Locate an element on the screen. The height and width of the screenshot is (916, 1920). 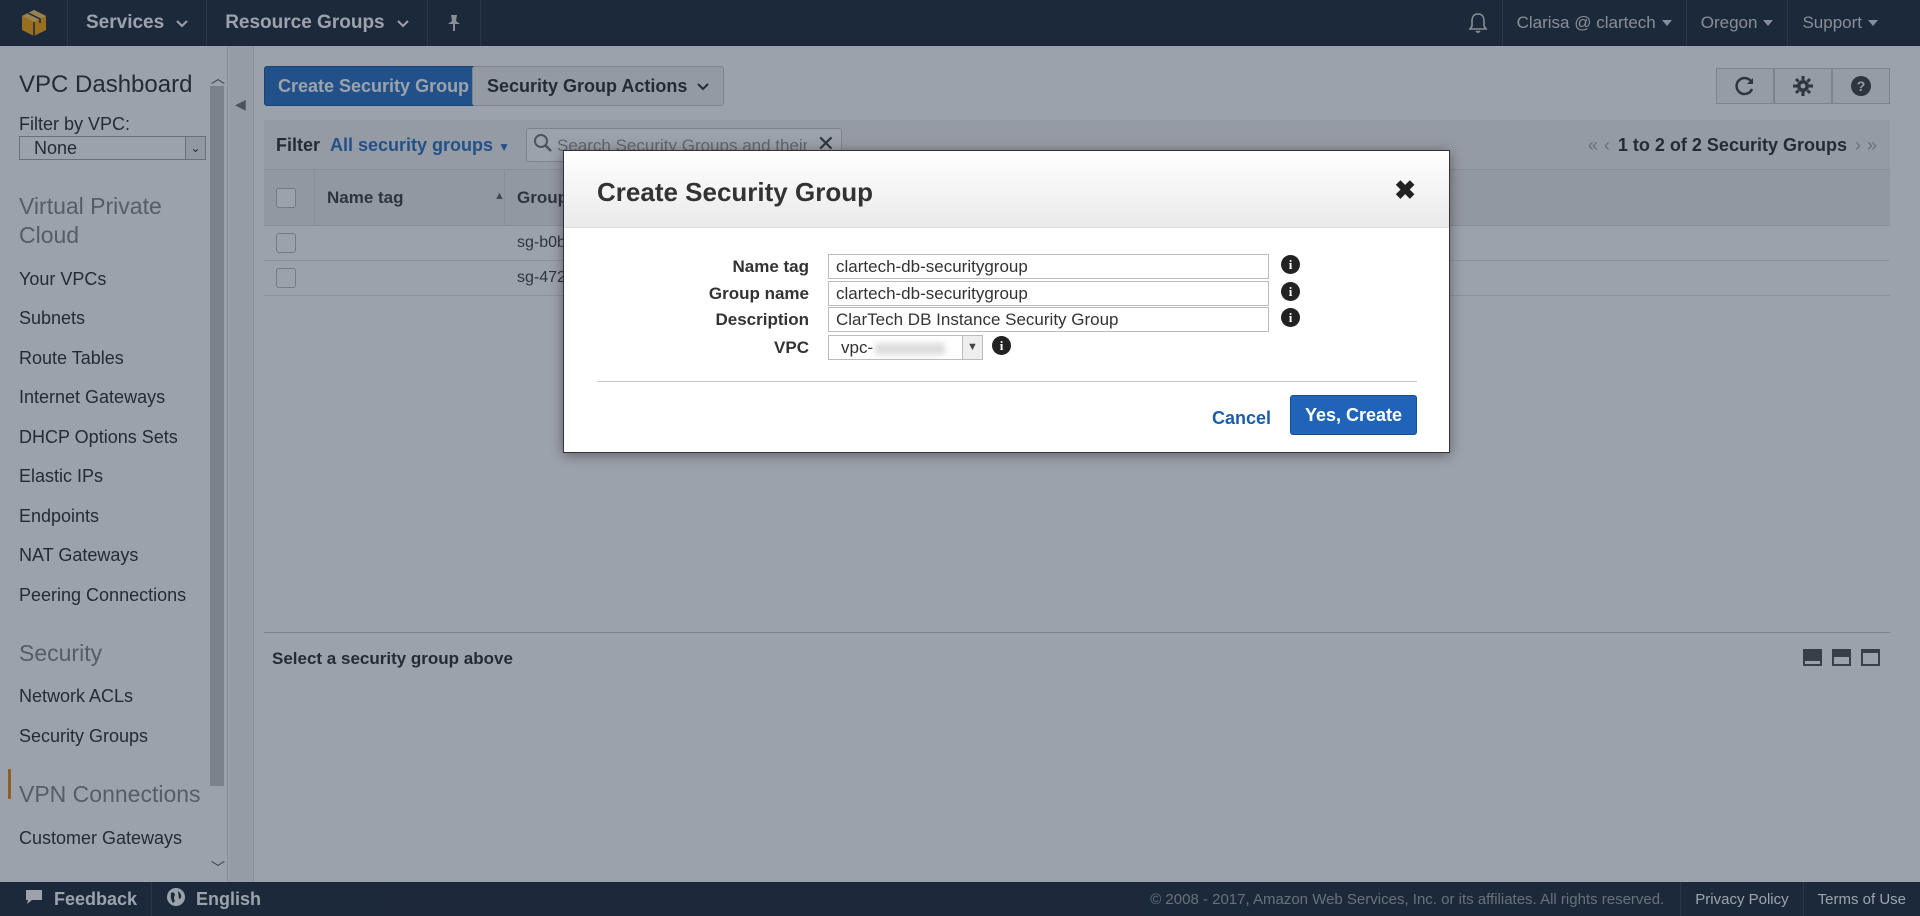
cancel-button: Cancel is located at coordinates (1241, 418).